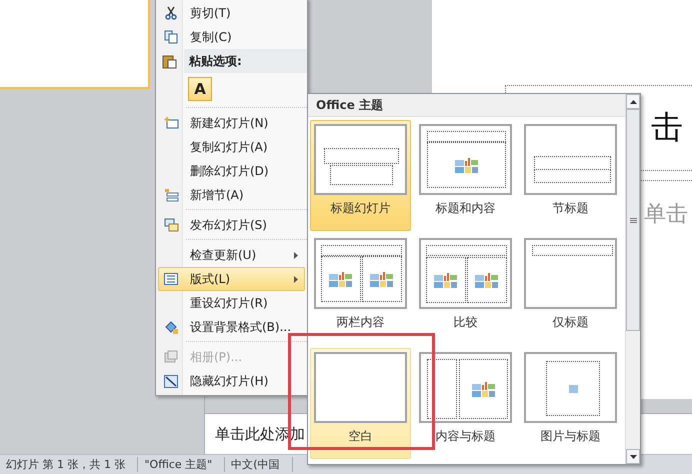 The width and height of the screenshot is (692, 474). I want to click on scroll-up-button, so click(633, 101).